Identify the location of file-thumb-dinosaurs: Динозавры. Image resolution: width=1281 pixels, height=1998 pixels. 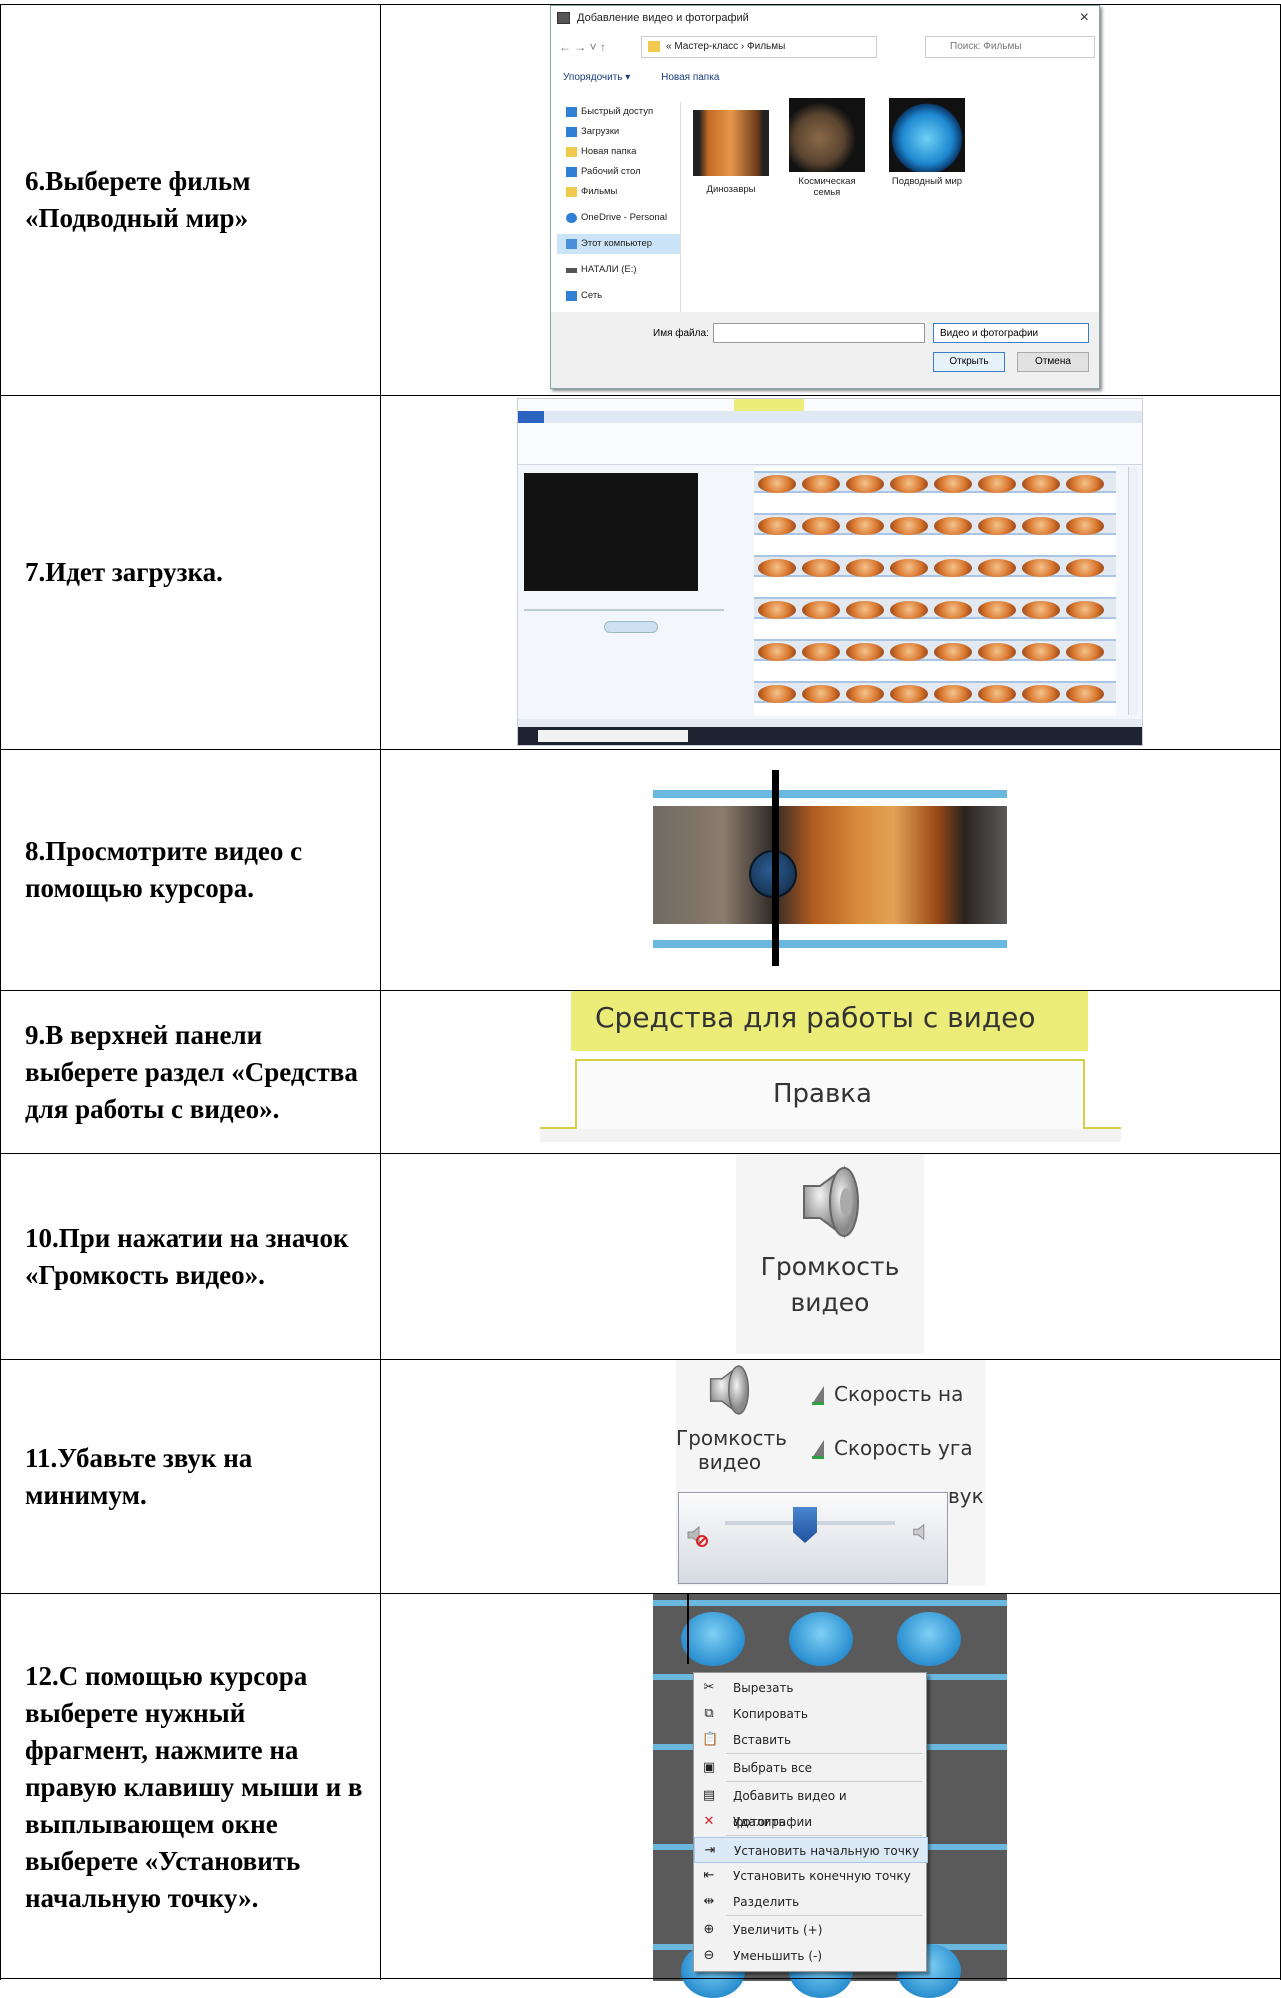
(731, 150).